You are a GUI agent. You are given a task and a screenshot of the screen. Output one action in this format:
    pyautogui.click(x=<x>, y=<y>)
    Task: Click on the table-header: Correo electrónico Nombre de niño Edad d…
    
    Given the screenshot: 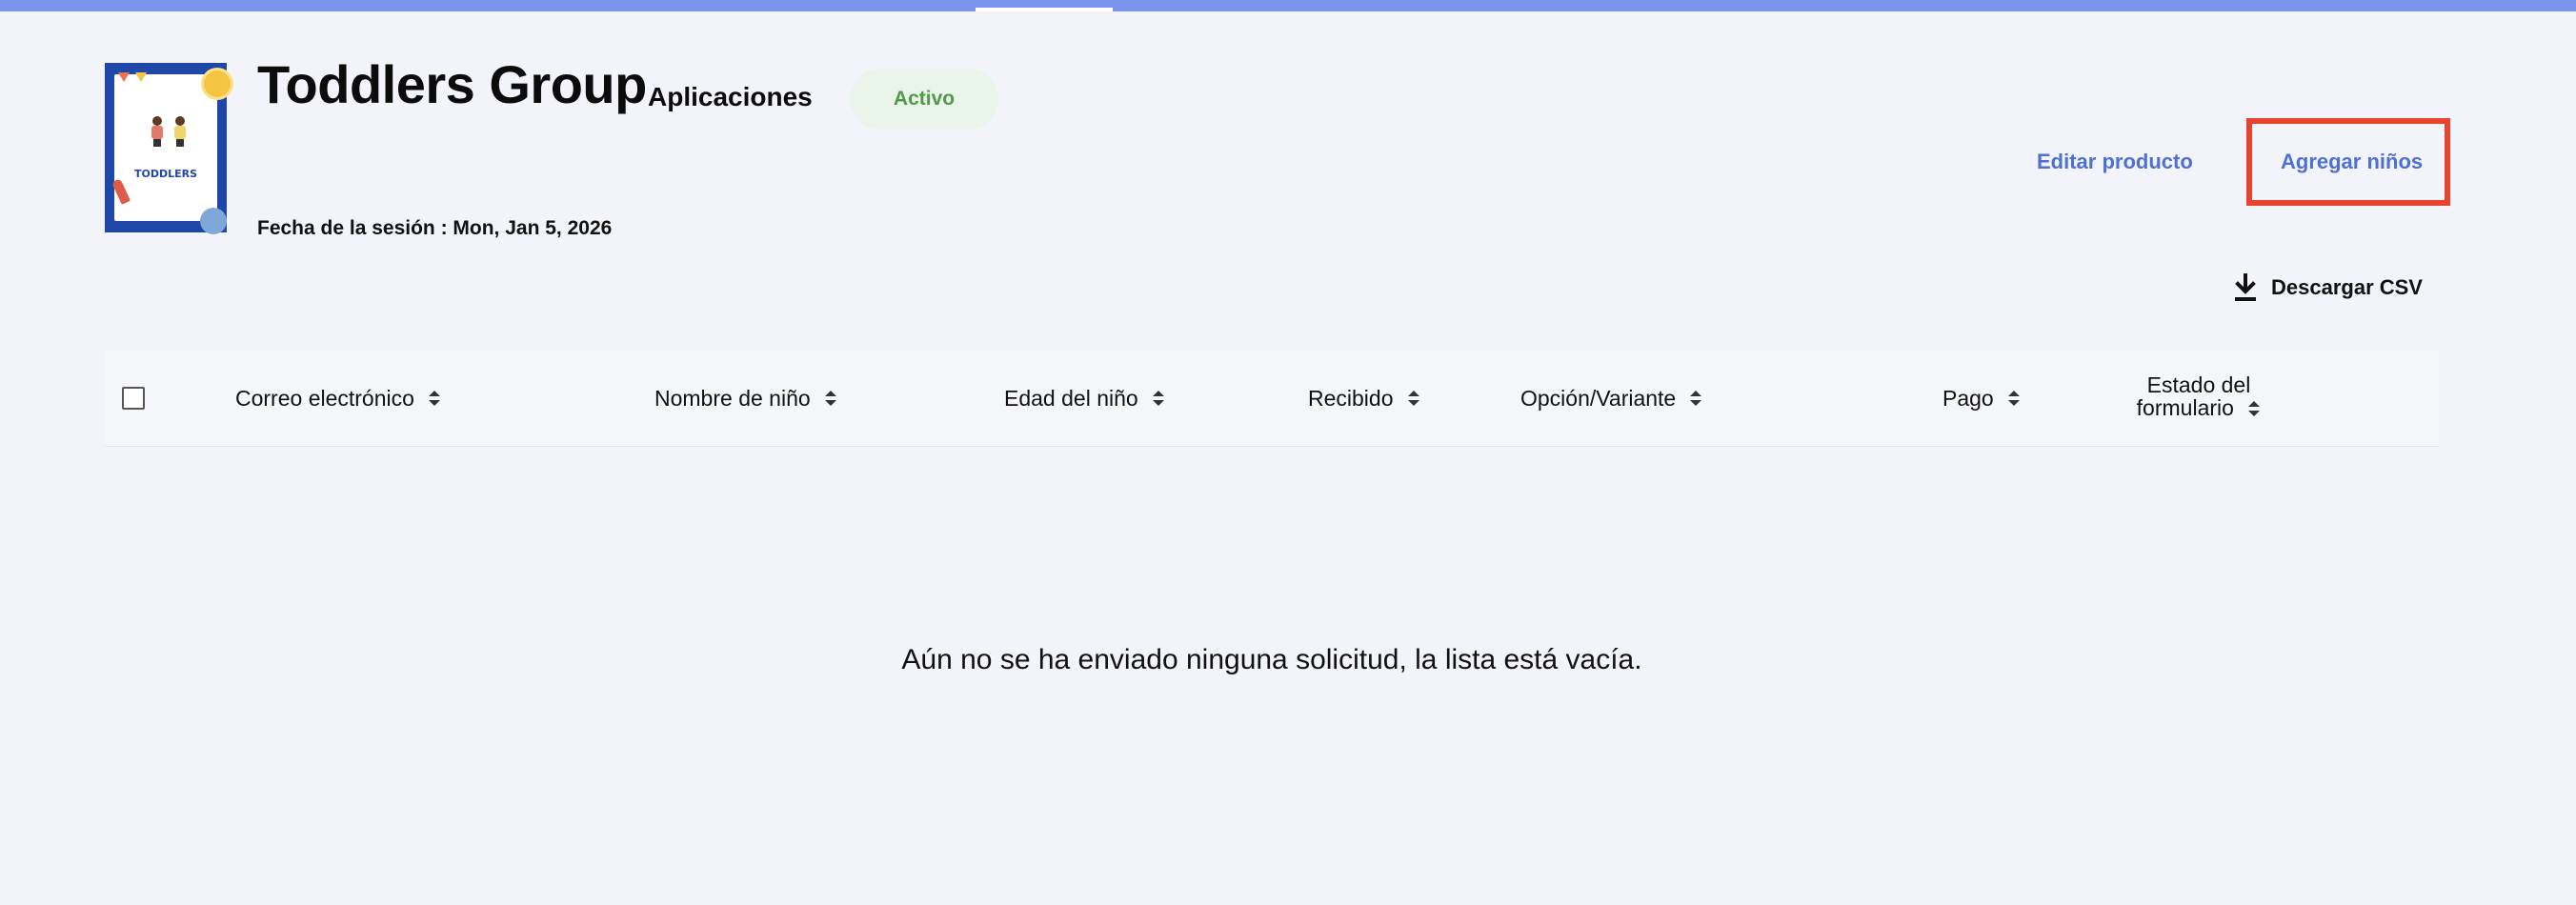 What is the action you would take?
    pyautogui.click(x=1272, y=399)
    